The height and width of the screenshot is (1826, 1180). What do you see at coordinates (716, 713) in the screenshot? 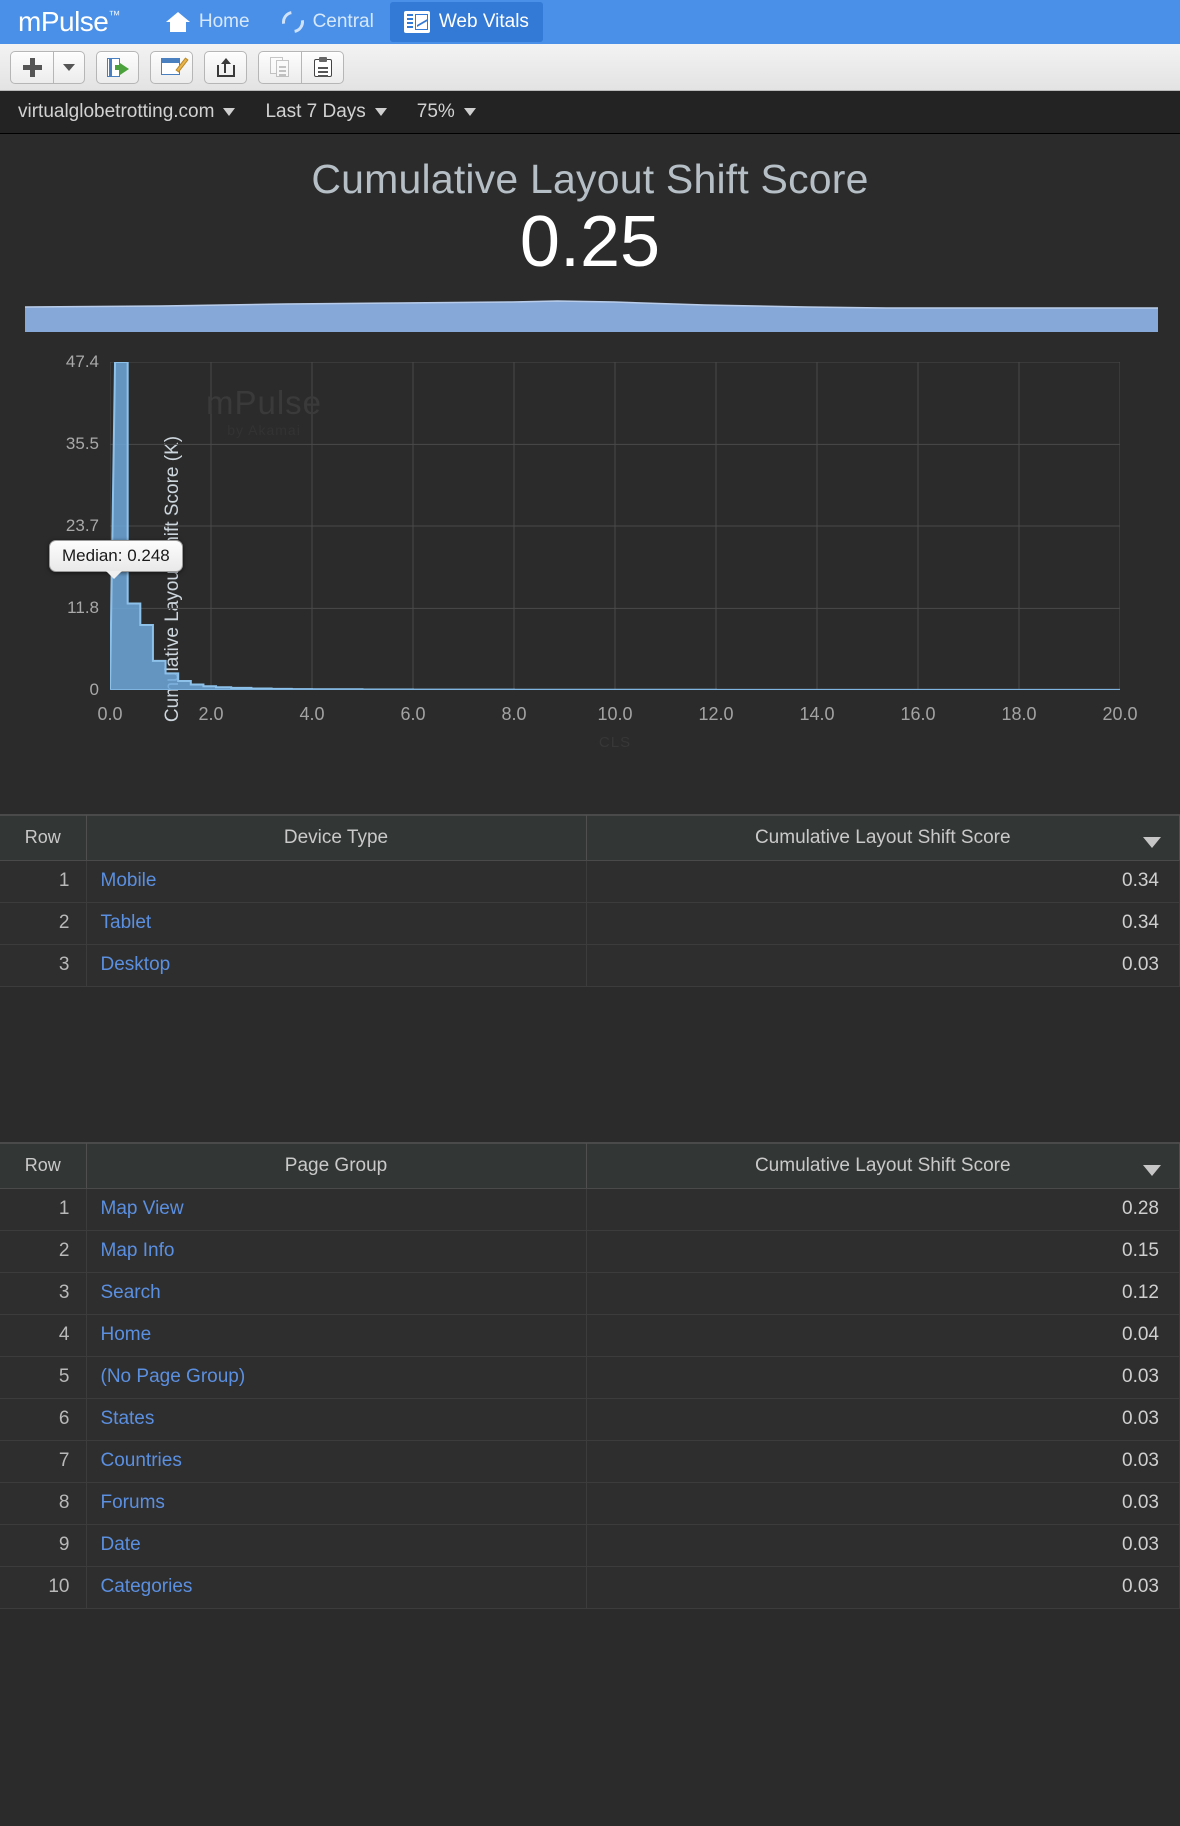
I see `x-axis-tick: 12.0` at bounding box center [716, 713].